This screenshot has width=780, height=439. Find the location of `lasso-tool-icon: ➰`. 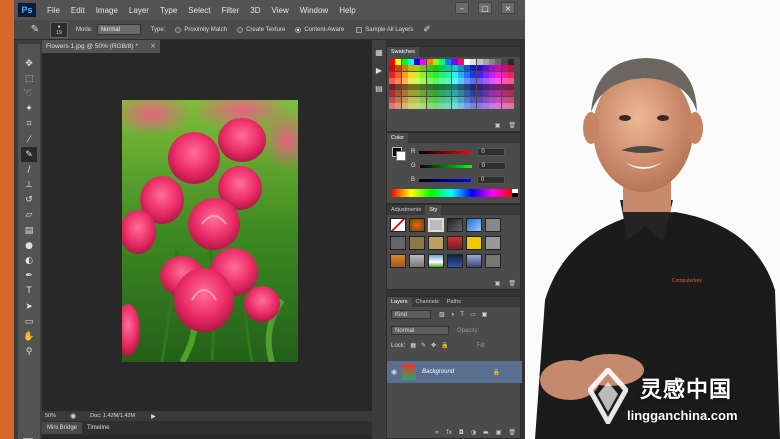

lasso-tool-icon: ➰ is located at coordinates (29, 93).